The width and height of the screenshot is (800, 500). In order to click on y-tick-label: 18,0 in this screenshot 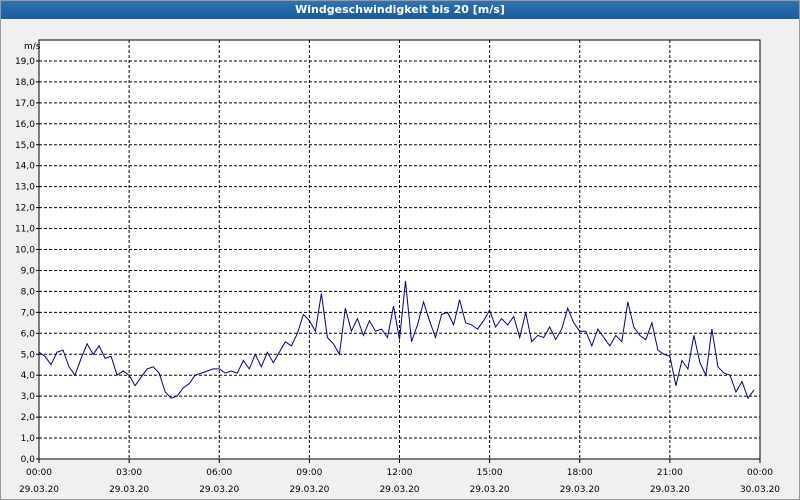, I will do `click(25, 83)`.